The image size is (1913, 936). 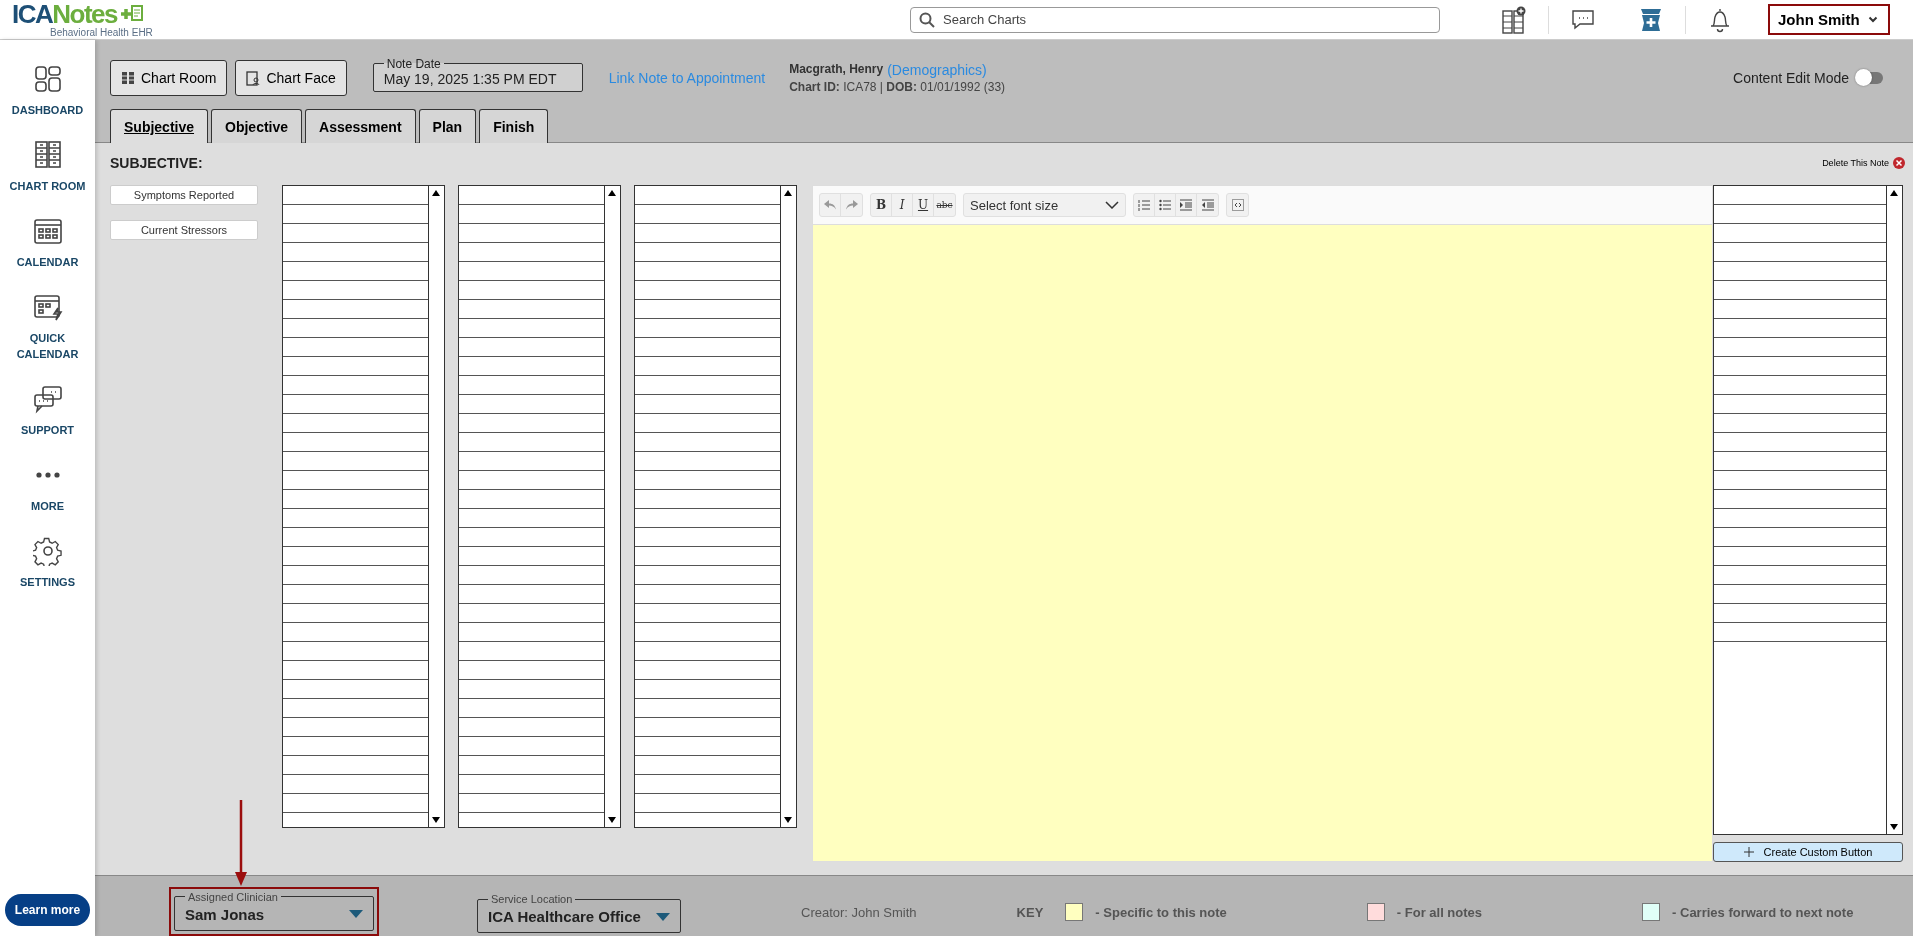 I want to click on grid-icon, so click(x=47, y=79).